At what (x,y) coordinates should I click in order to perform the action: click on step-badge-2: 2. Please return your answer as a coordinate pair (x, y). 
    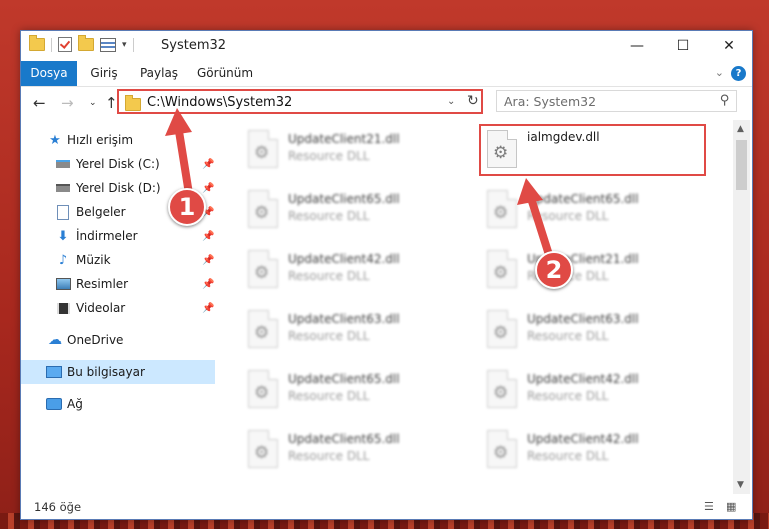
    Looking at the image, I should click on (554, 270).